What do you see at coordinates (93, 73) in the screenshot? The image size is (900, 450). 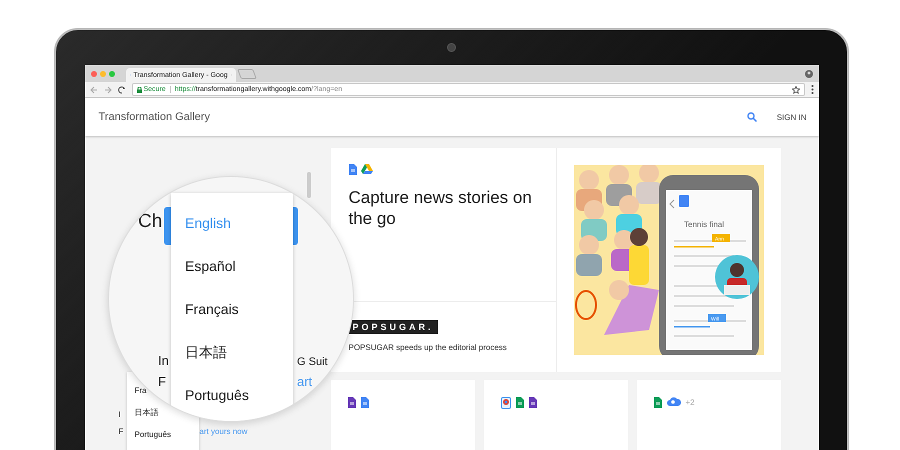 I see `close-window-icon` at bounding box center [93, 73].